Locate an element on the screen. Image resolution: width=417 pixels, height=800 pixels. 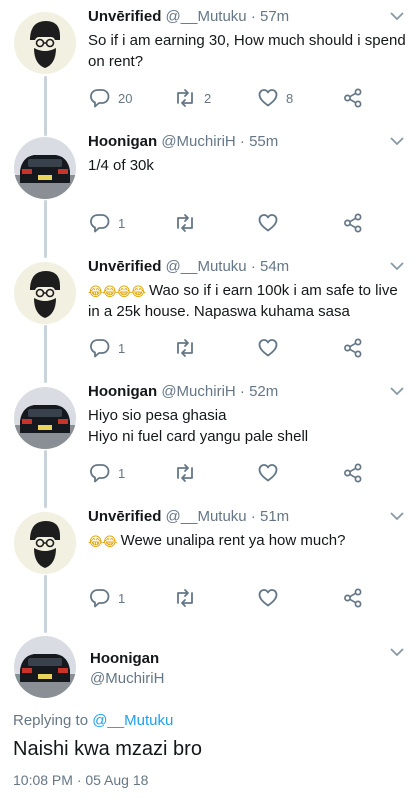
mention-link: @__Mutuku is located at coordinates (132, 720).